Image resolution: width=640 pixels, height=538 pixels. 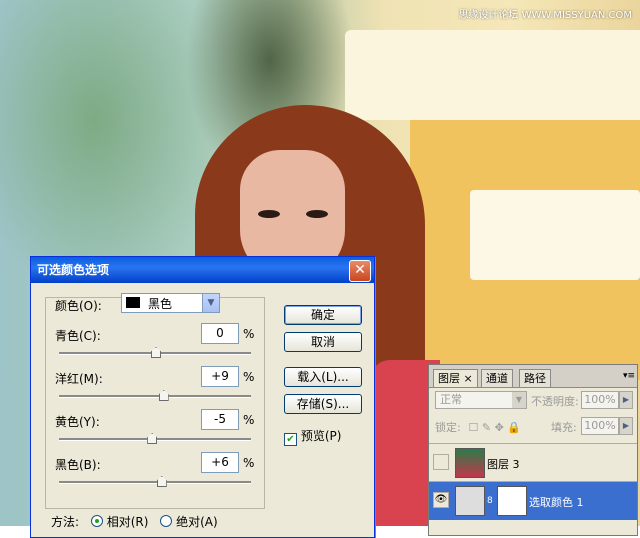 What do you see at coordinates (564, 427) in the screenshot?
I see `fill-label: 填充:` at bounding box center [564, 427].